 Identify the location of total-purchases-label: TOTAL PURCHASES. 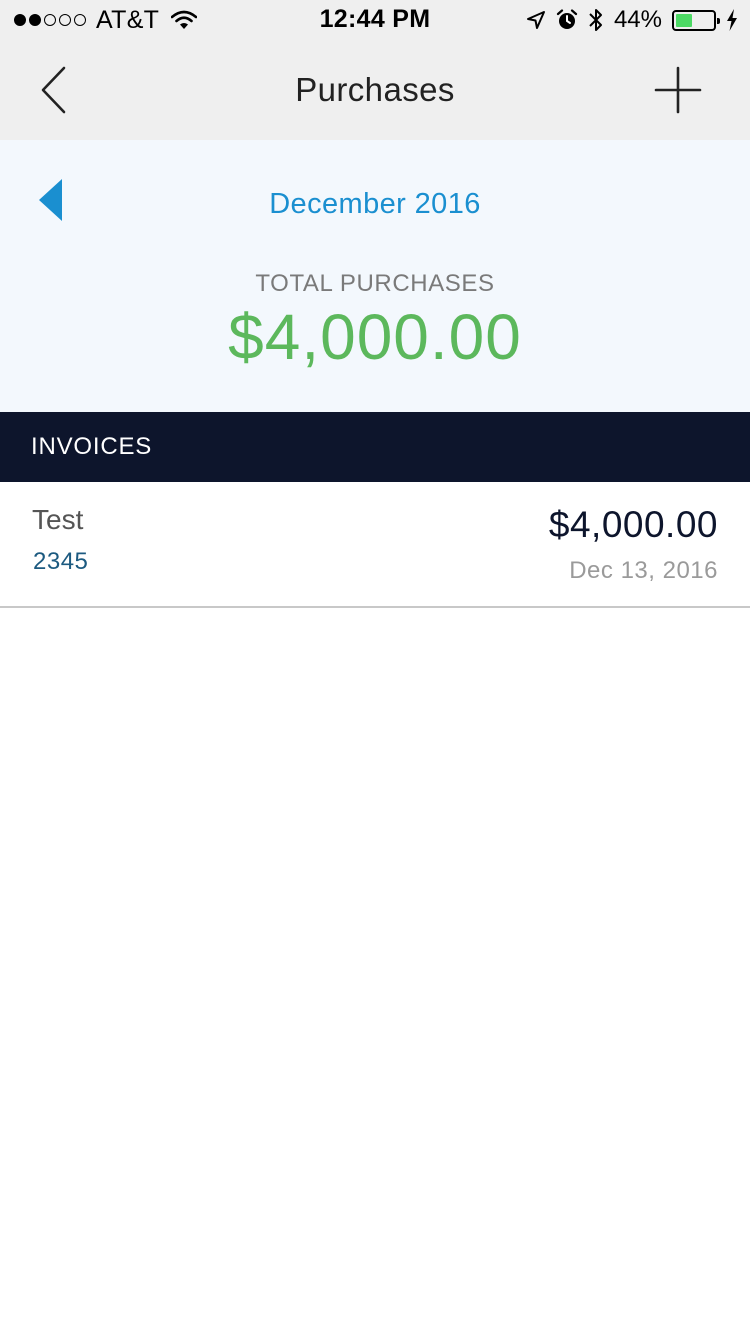
(375, 283).